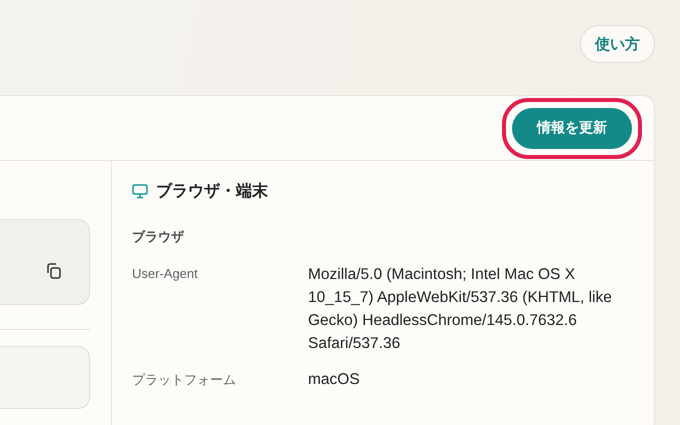  What do you see at coordinates (572, 128) in the screenshot?
I see `refresh-button: 情報を更新` at bounding box center [572, 128].